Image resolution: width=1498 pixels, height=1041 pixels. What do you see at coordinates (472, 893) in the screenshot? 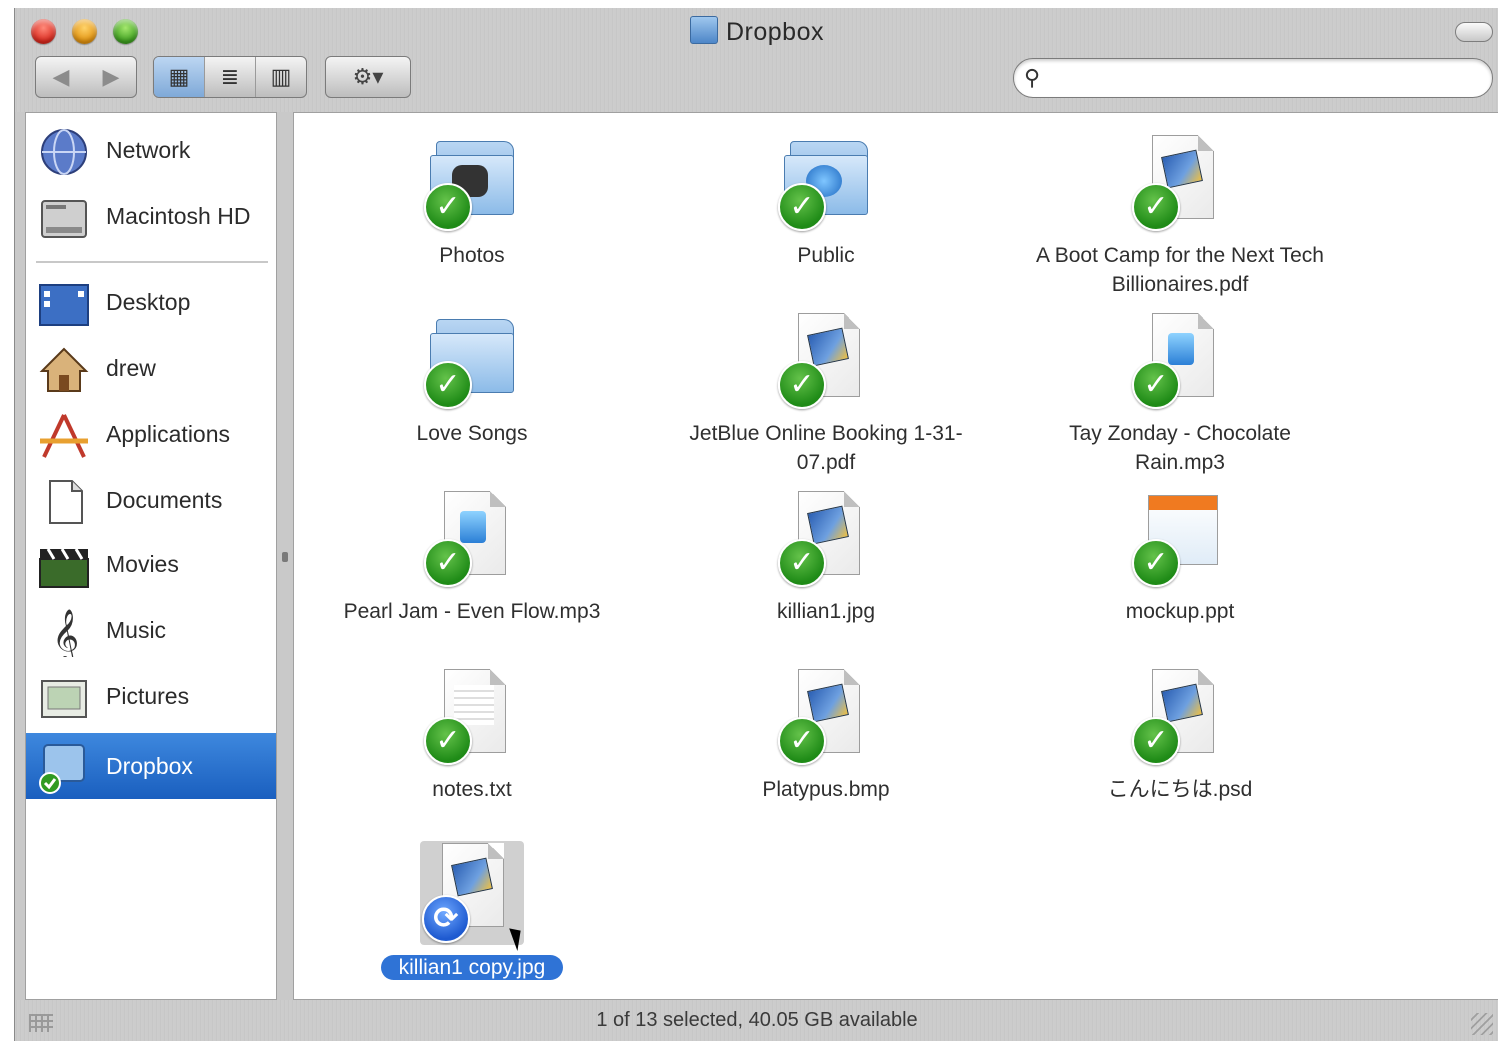
I see `jpeg-image-icon: ⟳` at bounding box center [472, 893].